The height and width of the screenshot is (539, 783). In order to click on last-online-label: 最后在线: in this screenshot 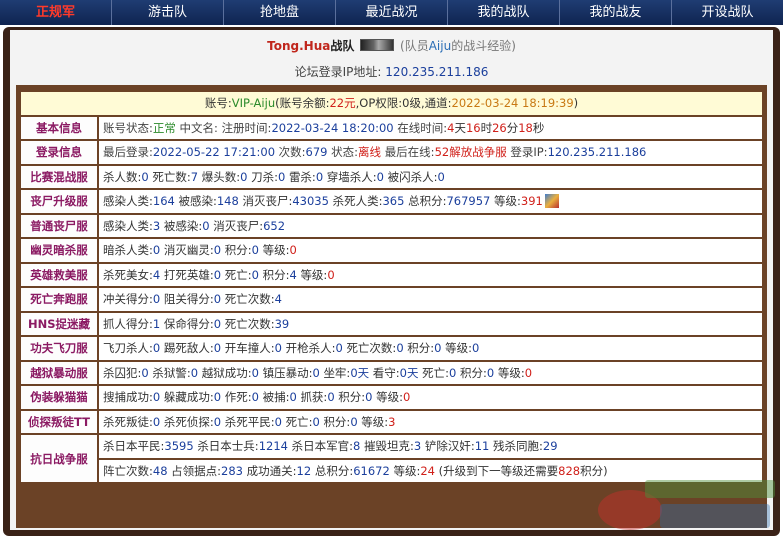, I will do `click(409, 152)`.